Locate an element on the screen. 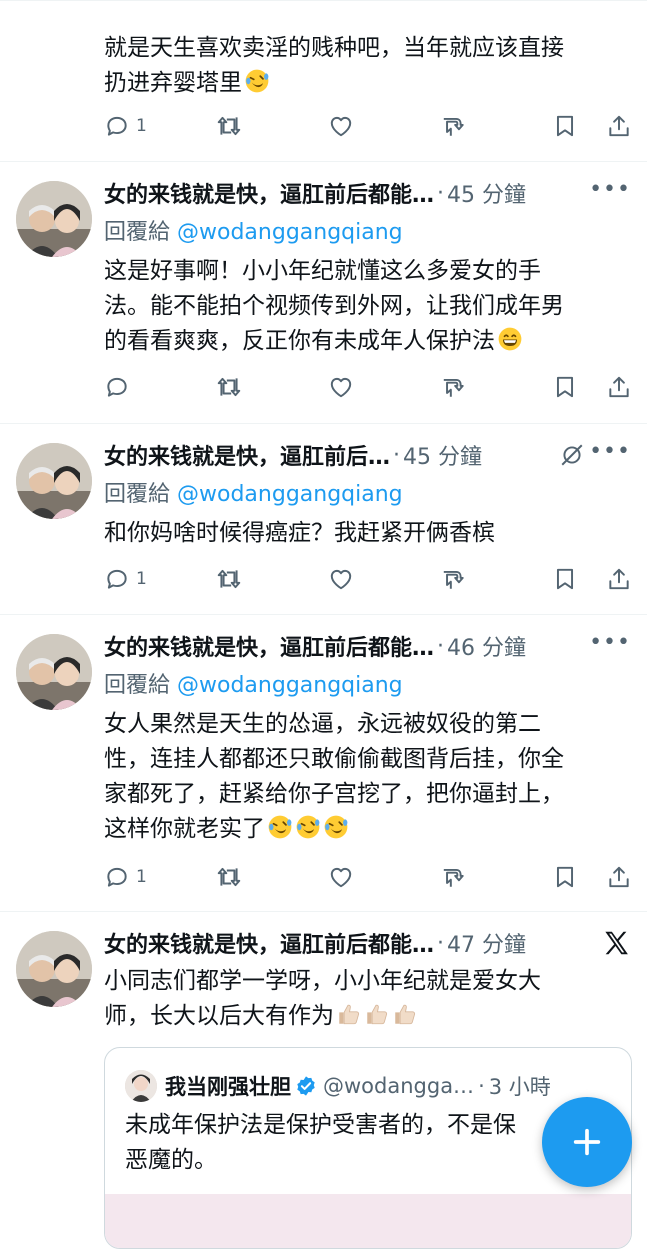 The image size is (647, 1249). tweet-header: 女的来钱就是快，逼肛前后都能… · 47 分鐘 is located at coordinates (367, 943).